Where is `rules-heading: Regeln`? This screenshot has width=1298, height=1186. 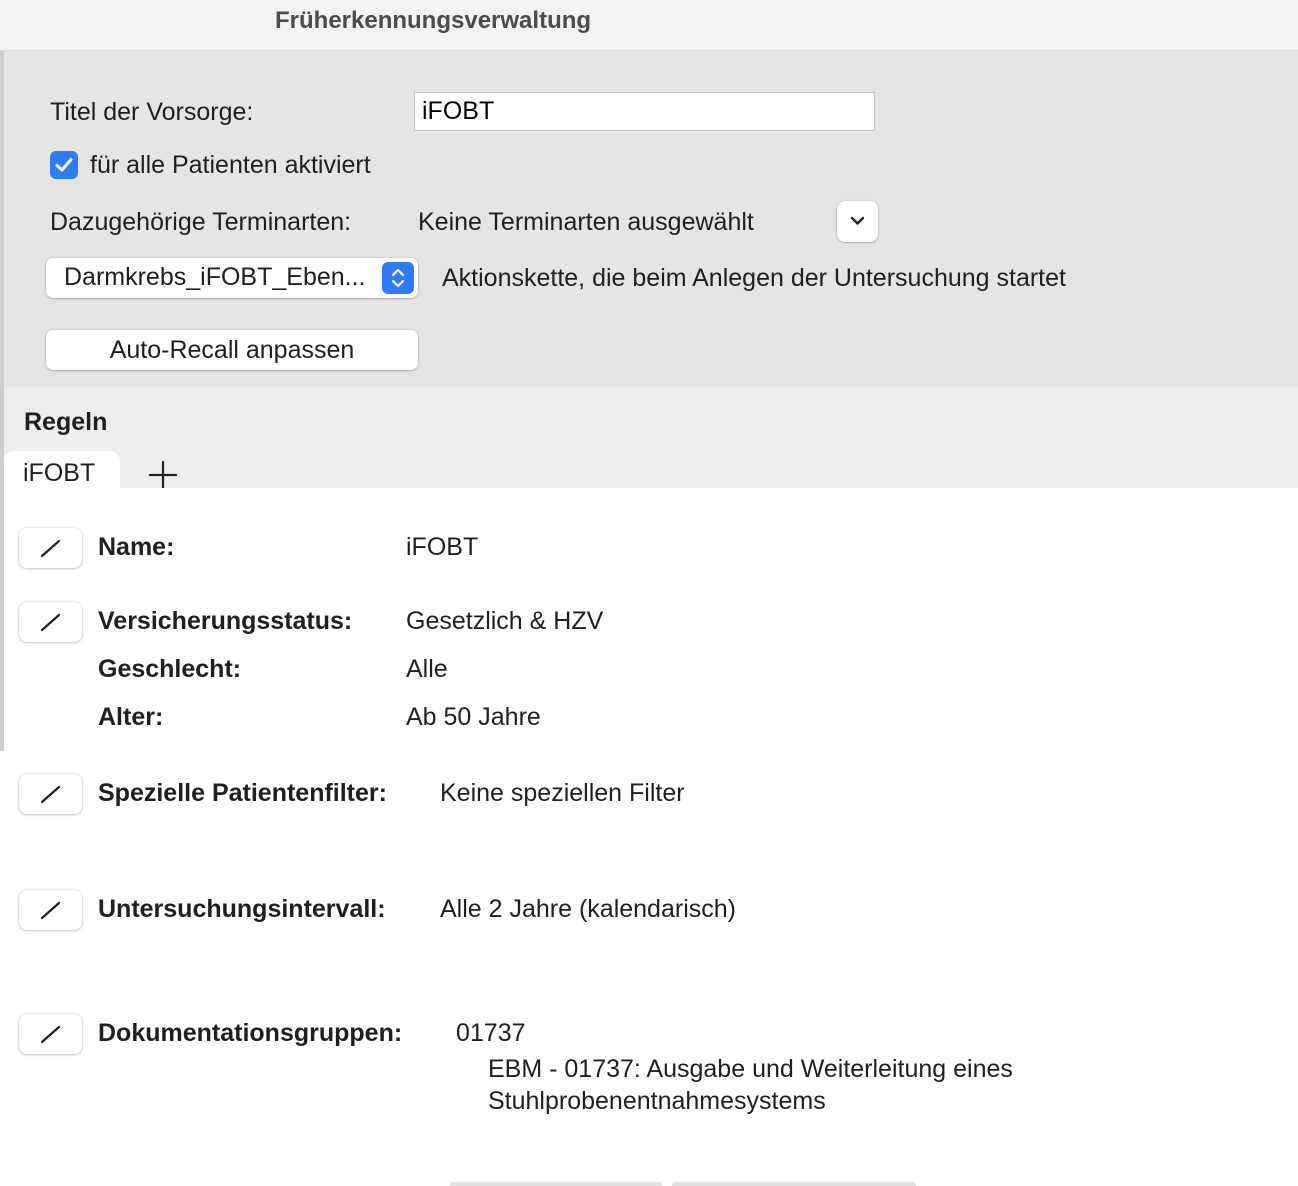 rules-heading: Regeln is located at coordinates (66, 422).